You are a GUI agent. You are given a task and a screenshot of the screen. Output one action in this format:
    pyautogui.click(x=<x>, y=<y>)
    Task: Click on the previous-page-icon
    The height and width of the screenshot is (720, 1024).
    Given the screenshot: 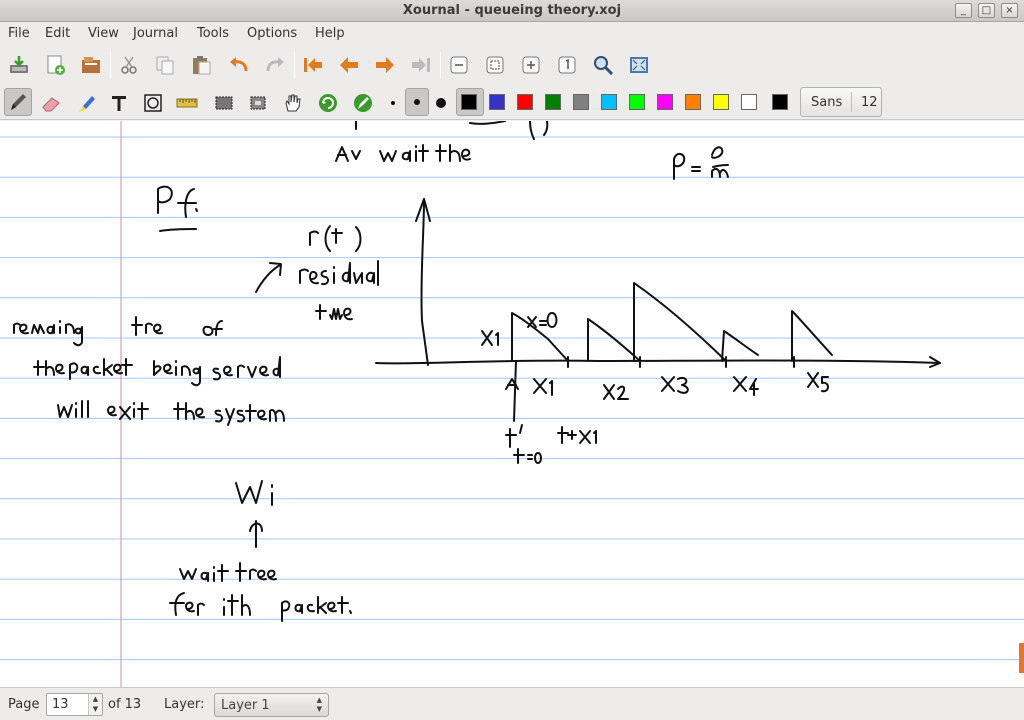 What is the action you would take?
    pyautogui.click(x=349, y=65)
    